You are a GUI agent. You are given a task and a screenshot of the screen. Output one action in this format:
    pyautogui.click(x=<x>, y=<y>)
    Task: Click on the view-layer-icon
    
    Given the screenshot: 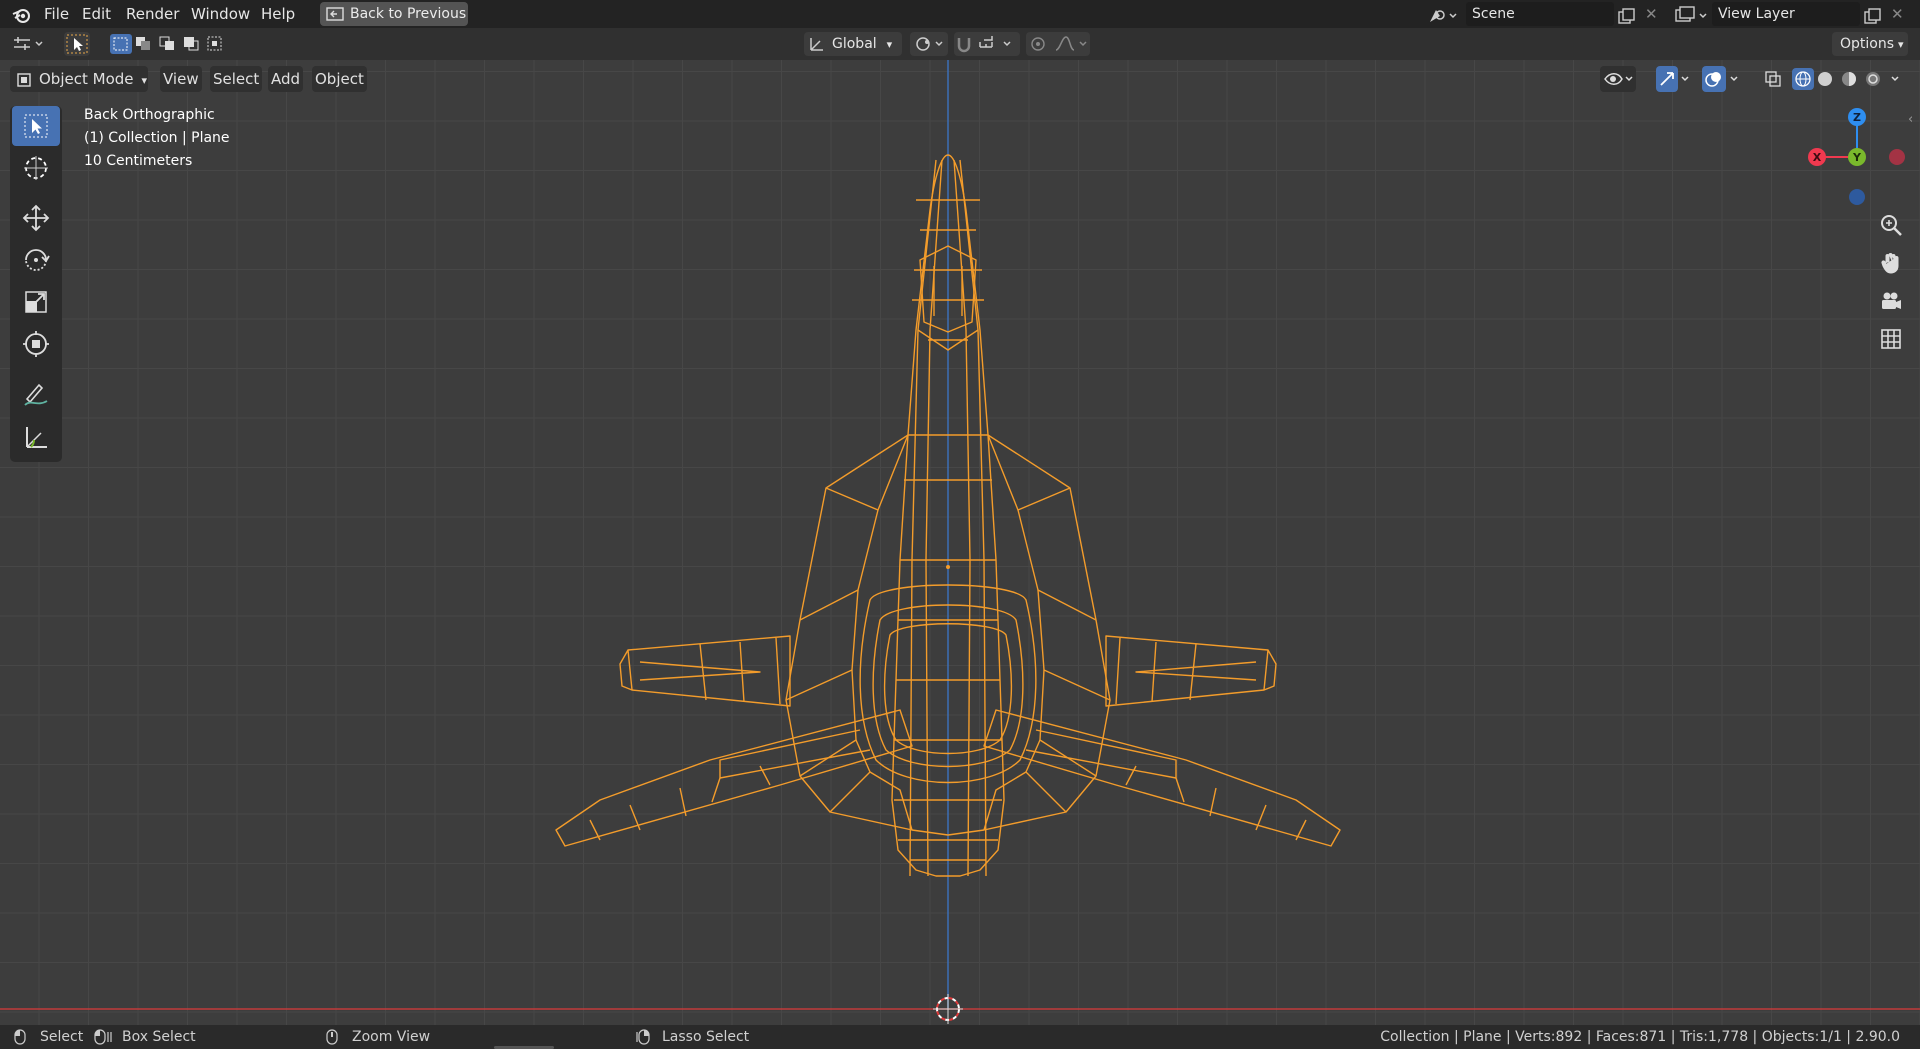 What is the action you would take?
    pyautogui.click(x=1691, y=14)
    